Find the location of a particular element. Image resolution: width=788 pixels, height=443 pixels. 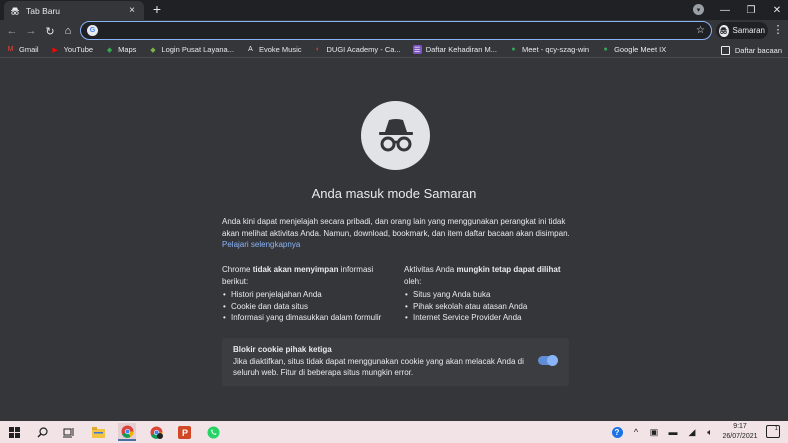

tab-new-tab: Tab Baru × is located at coordinates (74, 10).